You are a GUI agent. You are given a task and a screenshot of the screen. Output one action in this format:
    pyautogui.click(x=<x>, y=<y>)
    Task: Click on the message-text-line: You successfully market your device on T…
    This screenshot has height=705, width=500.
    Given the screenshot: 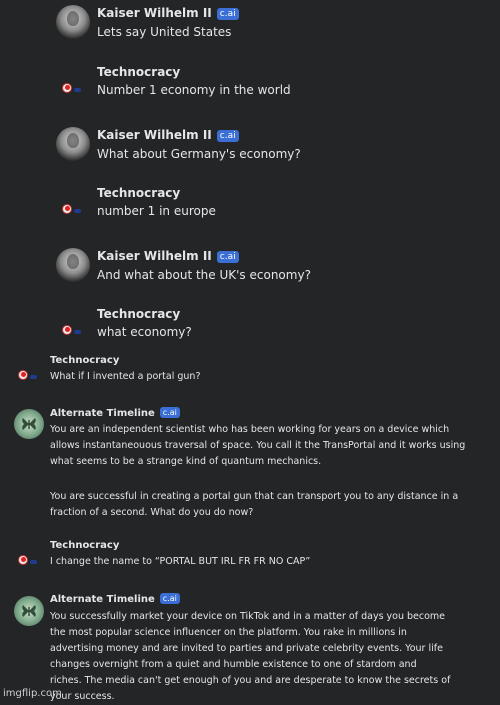 What is the action you would take?
    pyautogui.click(x=248, y=616)
    